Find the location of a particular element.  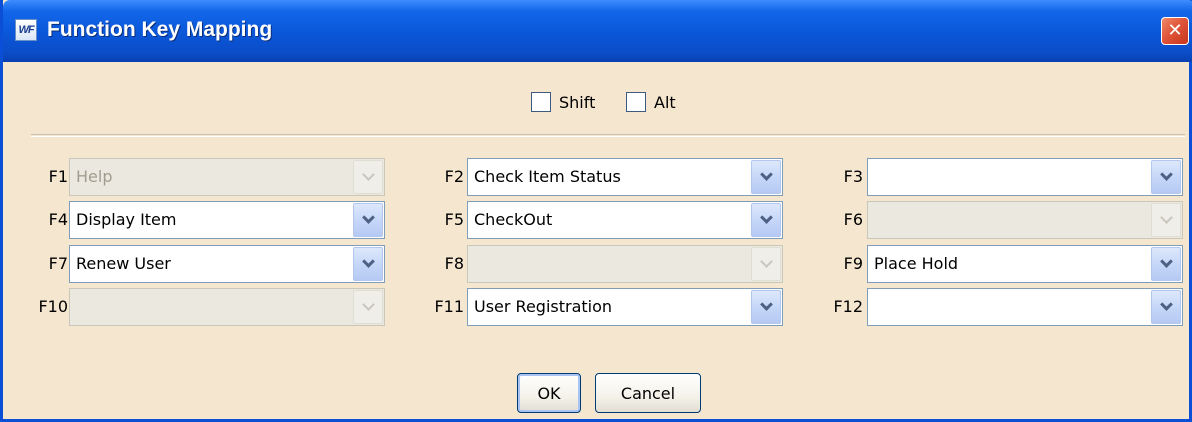

f10-dropdown is located at coordinates (227, 307).